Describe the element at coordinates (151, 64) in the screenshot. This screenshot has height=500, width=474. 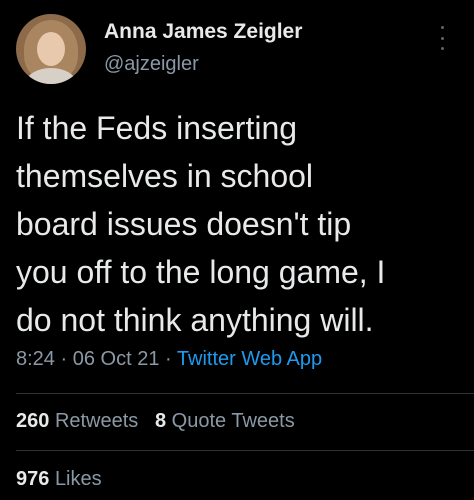
I see `author-handle: @ajzeigler` at that location.